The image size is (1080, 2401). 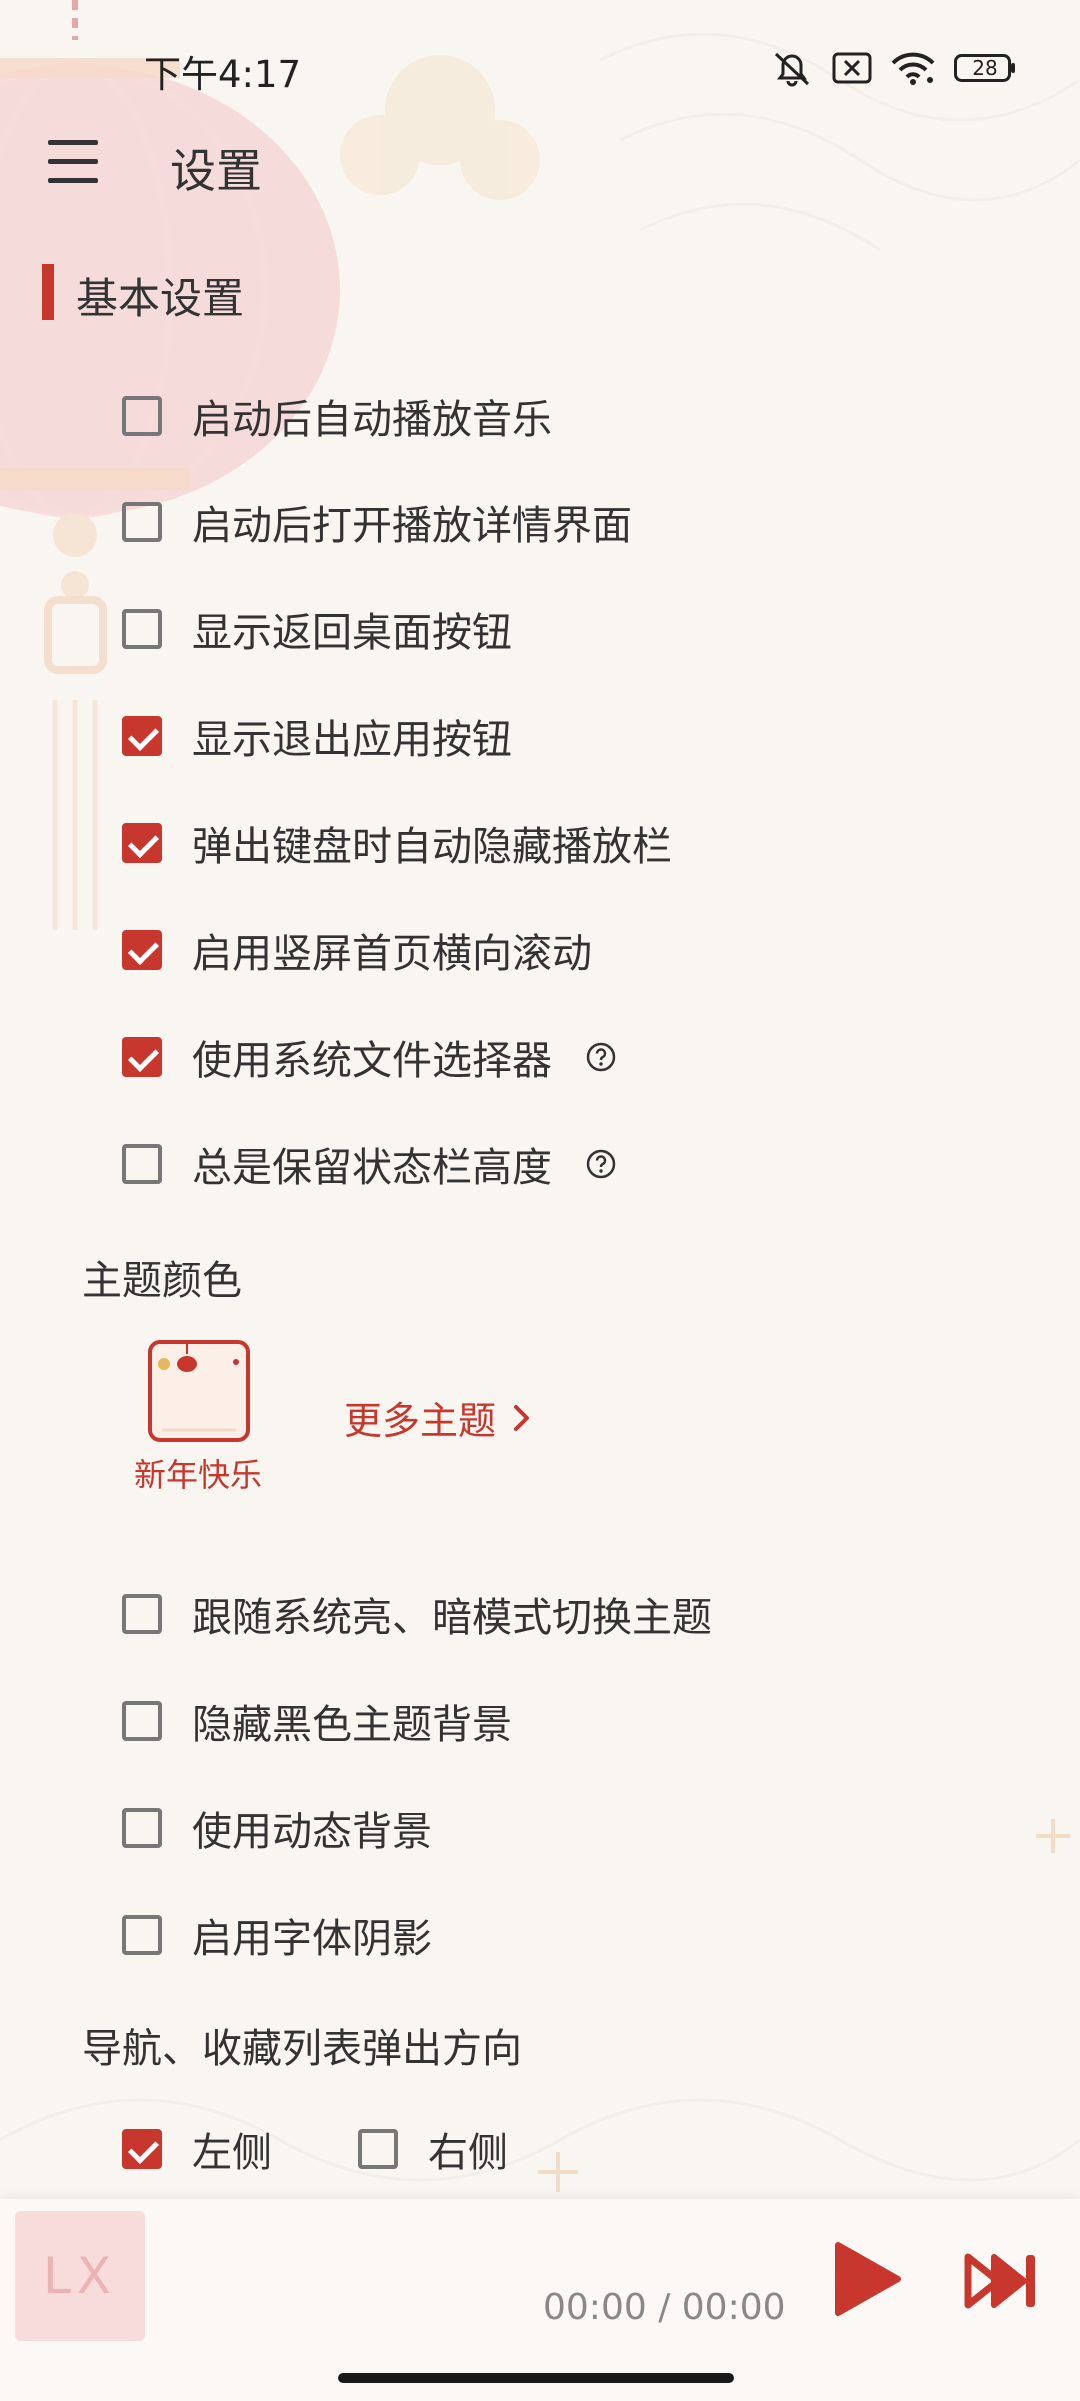 I want to click on option-show-home-button: 显示返回桌面按钮, so click(x=317, y=629).